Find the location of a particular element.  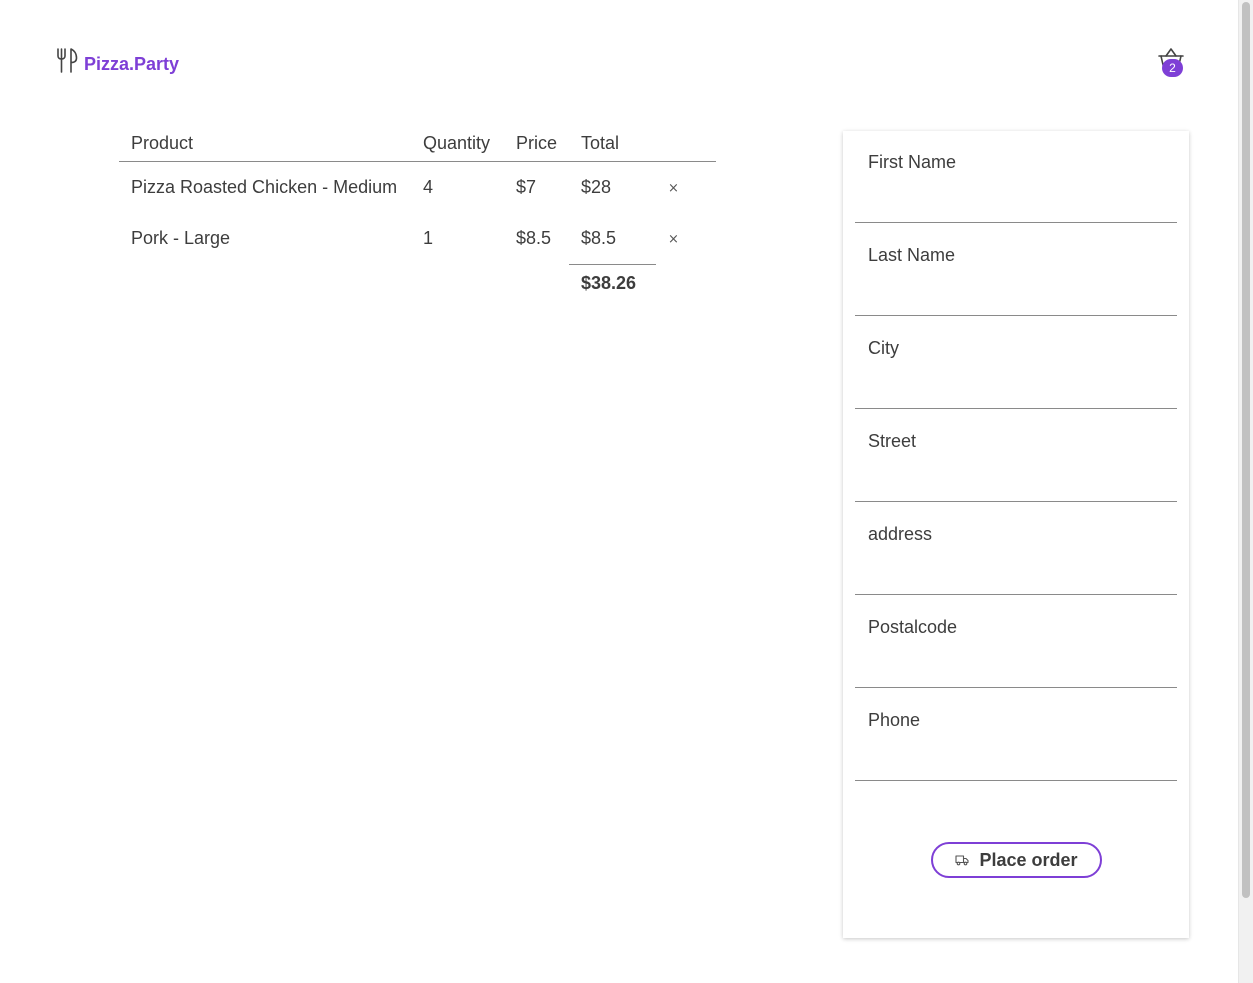

cell-quantity: 1 is located at coordinates (427, 238).